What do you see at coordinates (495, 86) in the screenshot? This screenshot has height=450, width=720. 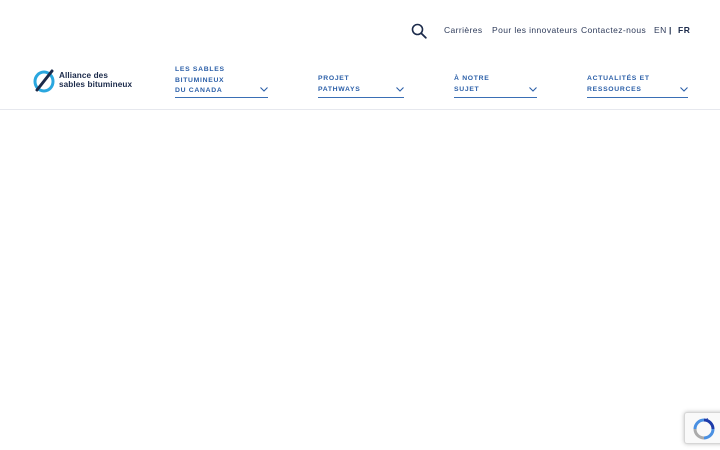 I see `nav-about-us: À NOTRE SUJET` at bounding box center [495, 86].